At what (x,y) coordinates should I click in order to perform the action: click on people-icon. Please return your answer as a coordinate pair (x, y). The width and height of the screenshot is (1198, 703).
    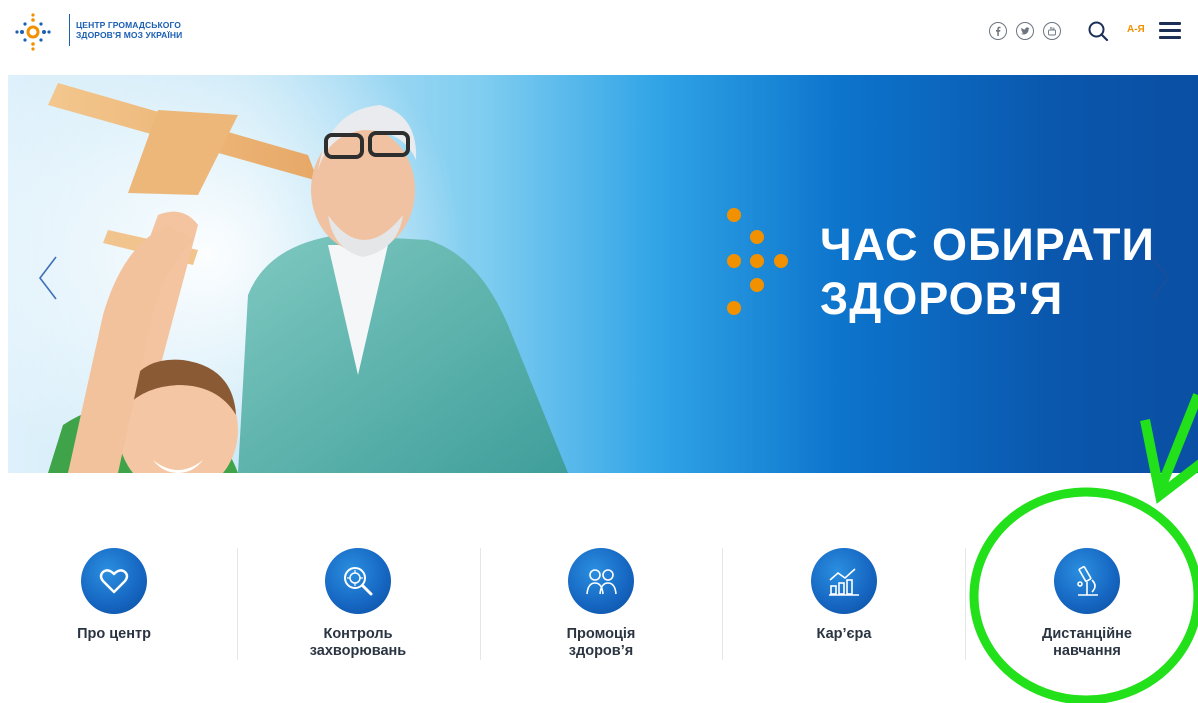
    Looking at the image, I should click on (601, 581).